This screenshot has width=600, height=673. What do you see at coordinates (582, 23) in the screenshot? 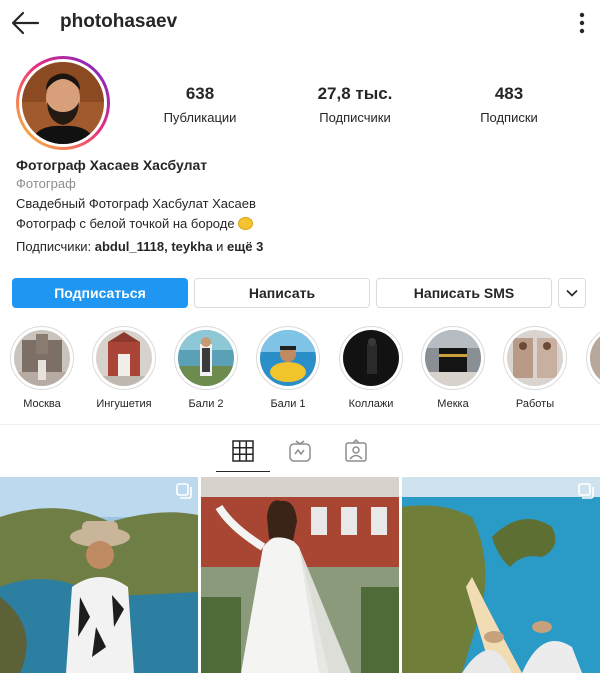
I see `more-vertical-icon` at bounding box center [582, 23].